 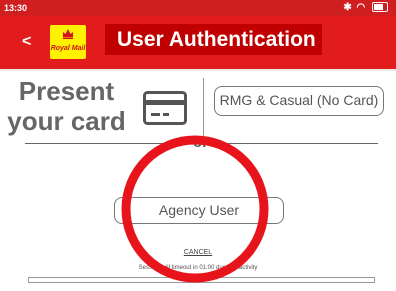 I want to click on status-icons: ✱ ◠, so click(x=365, y=7).